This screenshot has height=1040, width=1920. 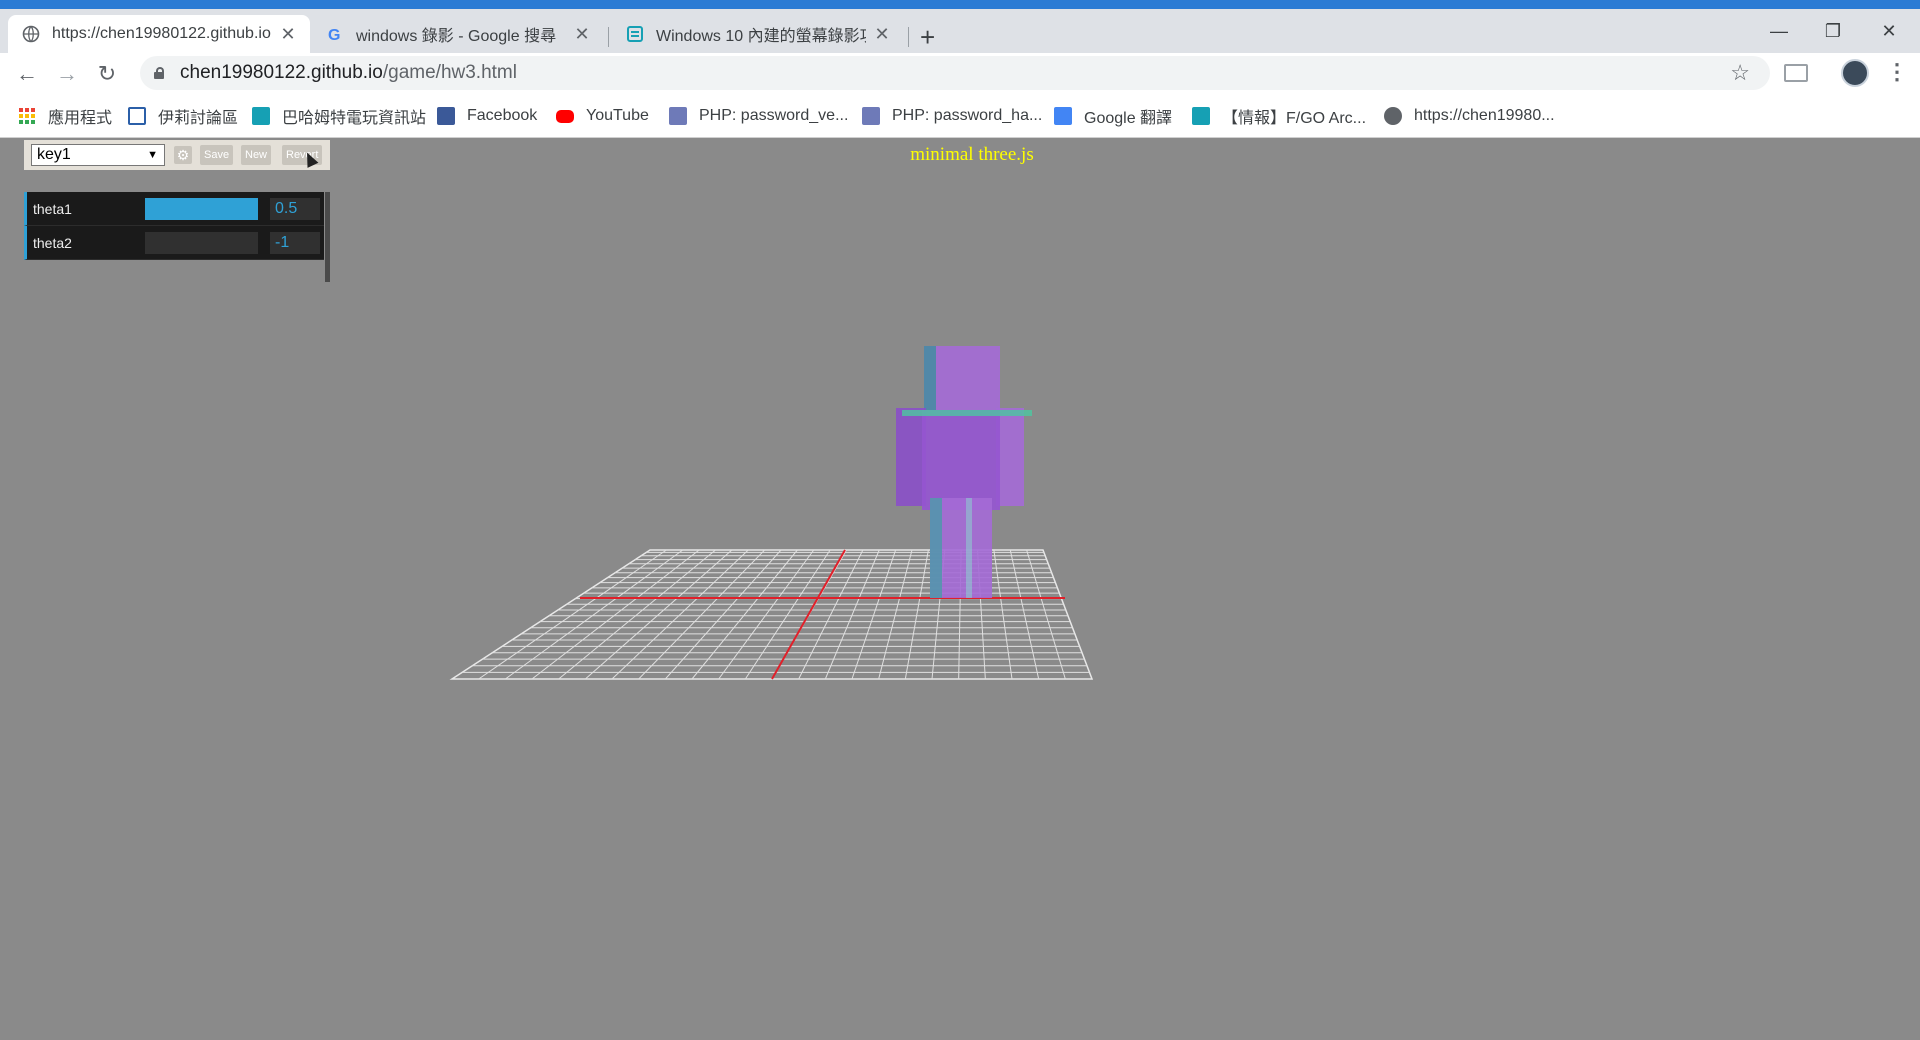 What do you see at coordinates (1833, 31) in the screenshot?
I see `restore-button: ❐` at bounding box center [1833, 31].